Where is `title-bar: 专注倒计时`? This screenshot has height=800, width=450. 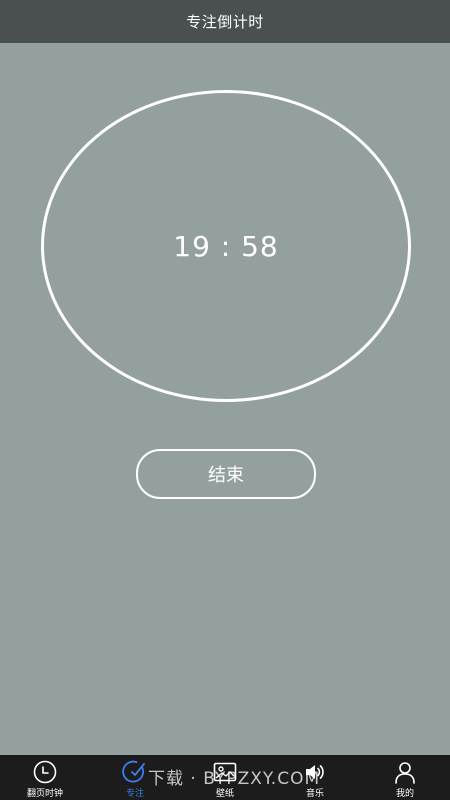
title-bar: 专注倒计时 is located at coordinates (225, 21).